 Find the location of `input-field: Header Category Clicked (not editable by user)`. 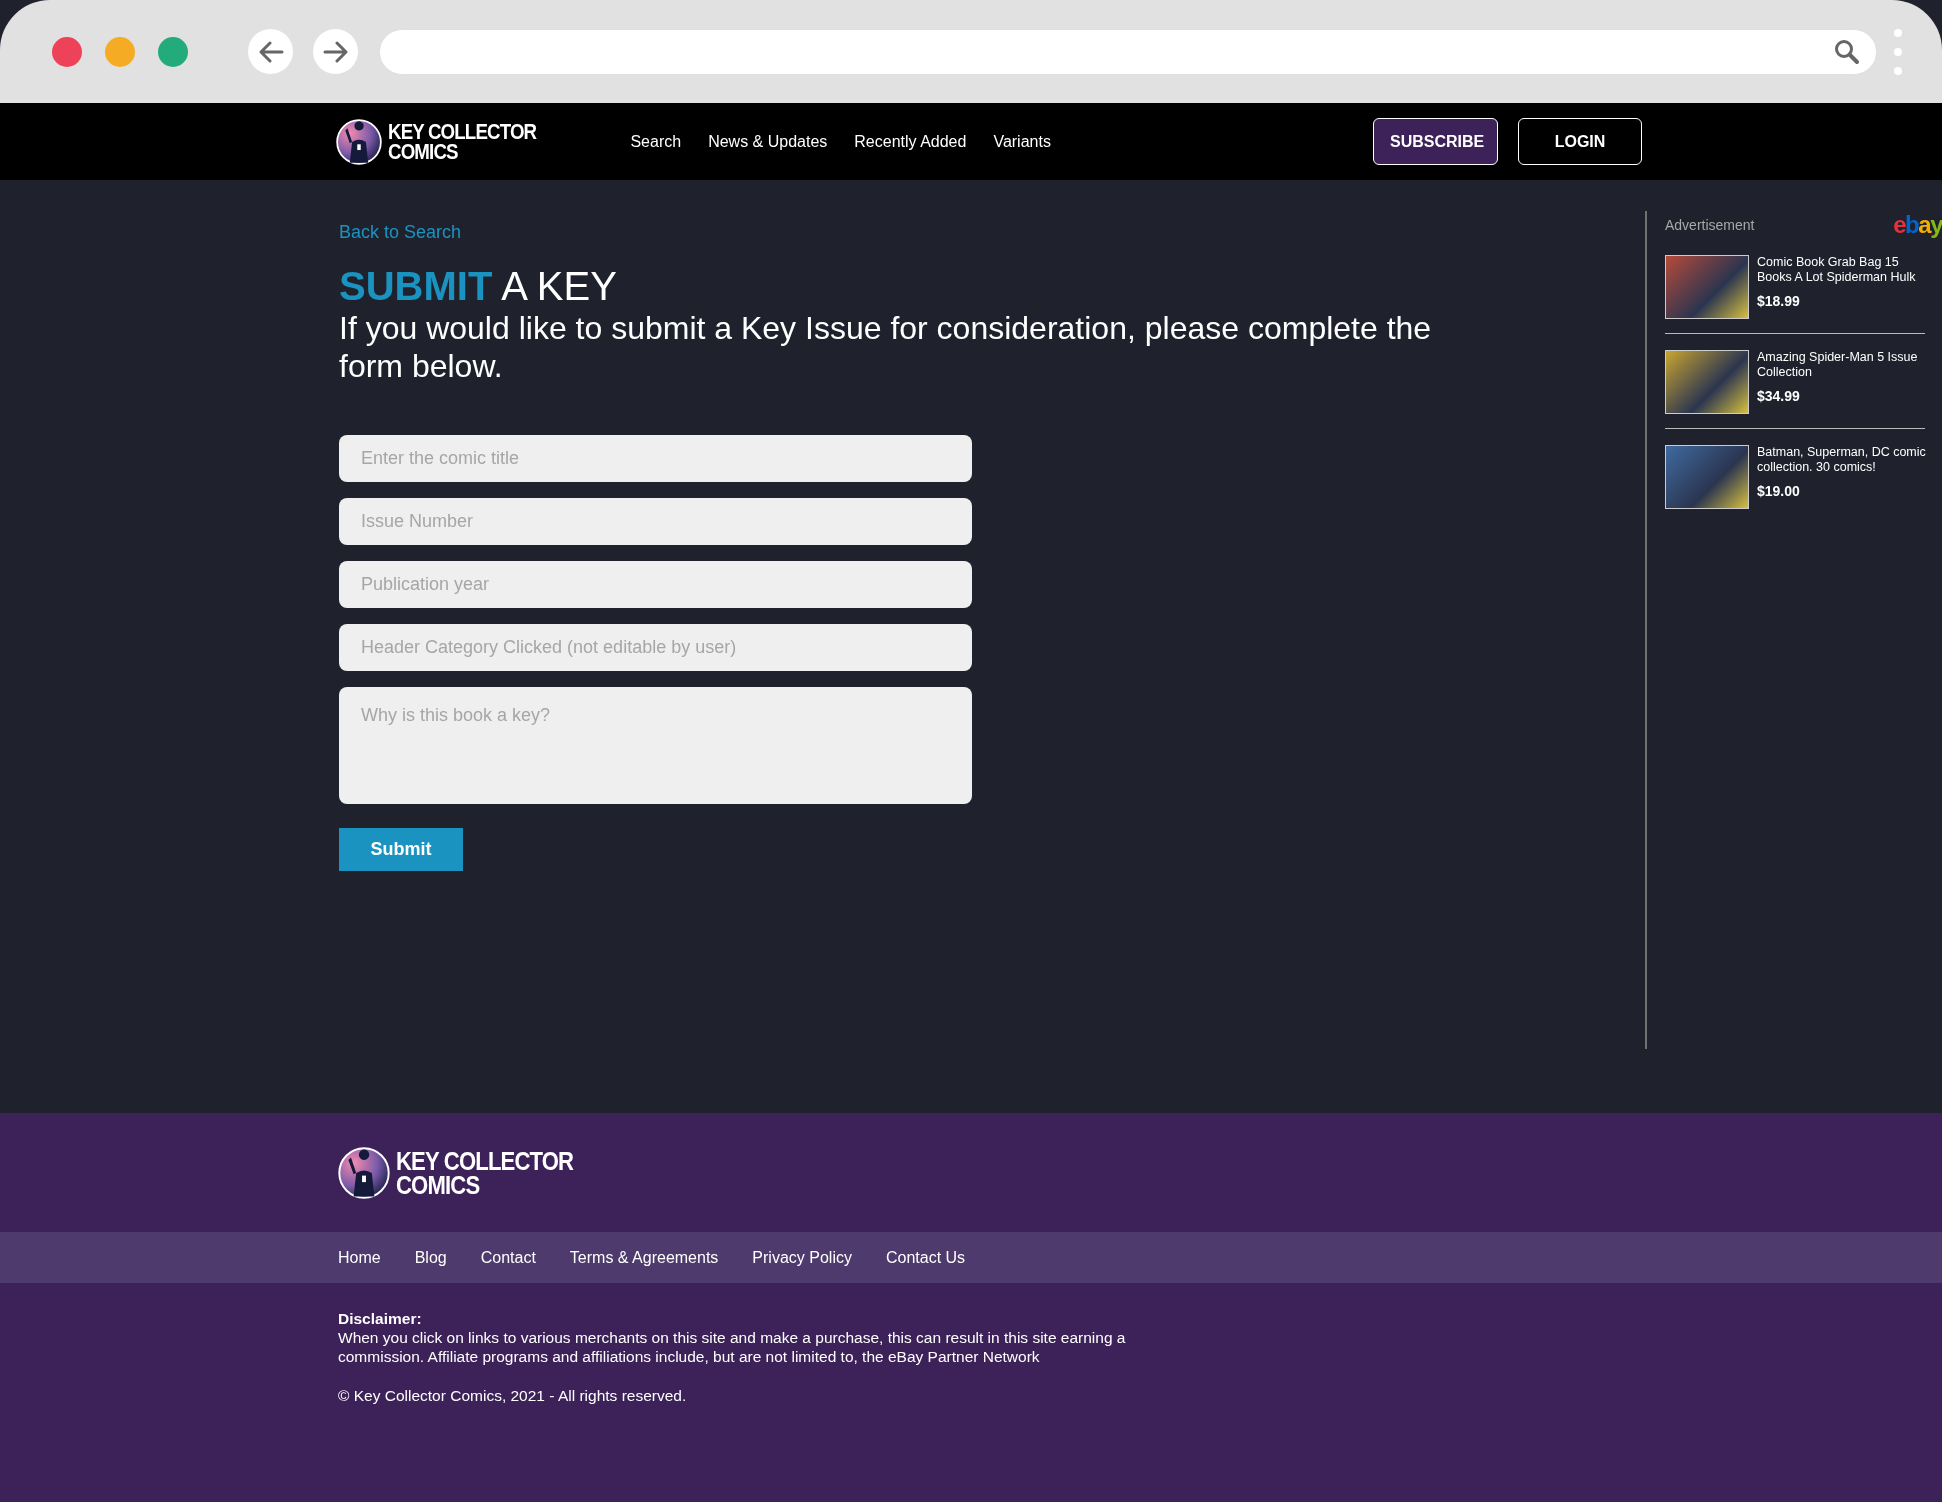

input-field: Header Category Clicked (not editable by user) is located at coordinates (655, 647).